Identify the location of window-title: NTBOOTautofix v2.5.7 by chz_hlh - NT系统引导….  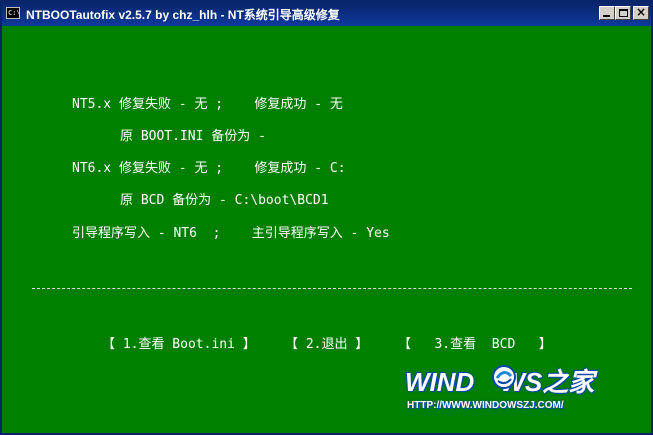
(183, 15).